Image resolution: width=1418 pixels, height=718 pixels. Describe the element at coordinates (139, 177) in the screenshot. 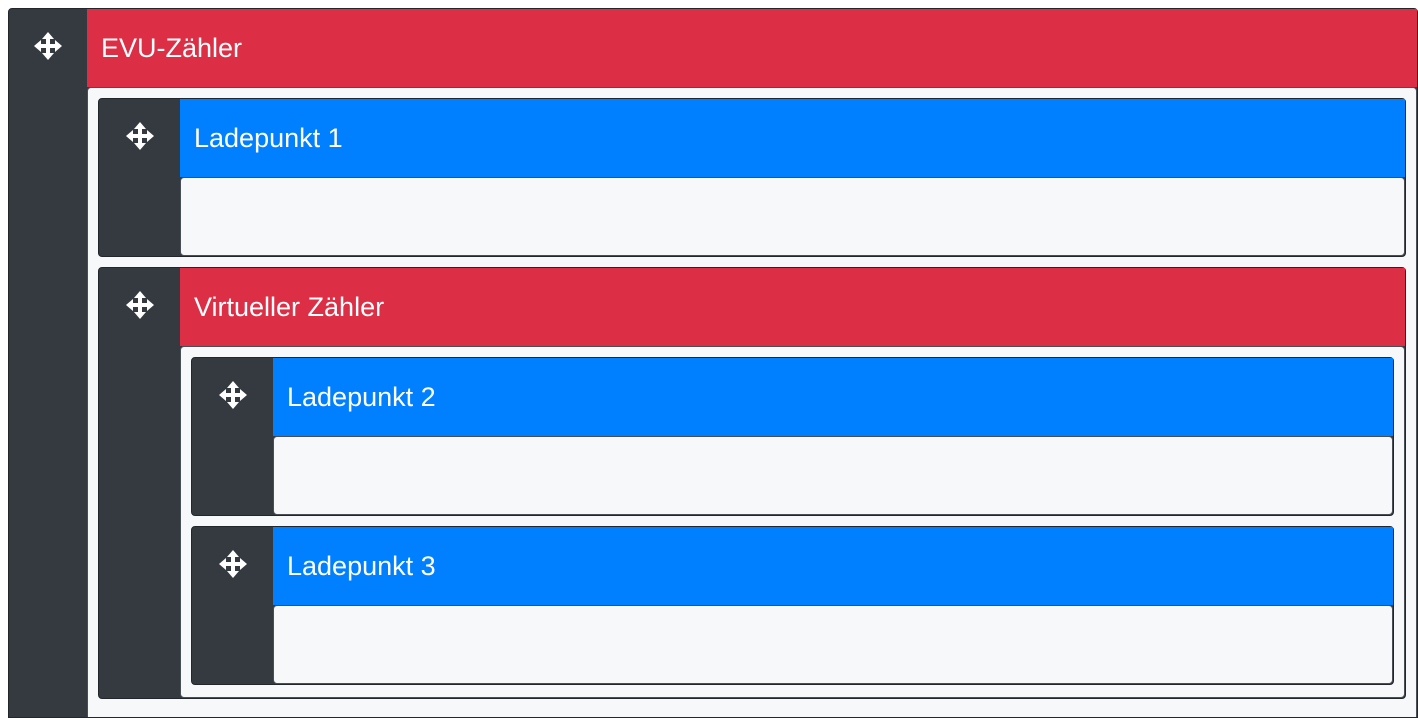

I see `chargepoint-1-drag-handle` at that location.